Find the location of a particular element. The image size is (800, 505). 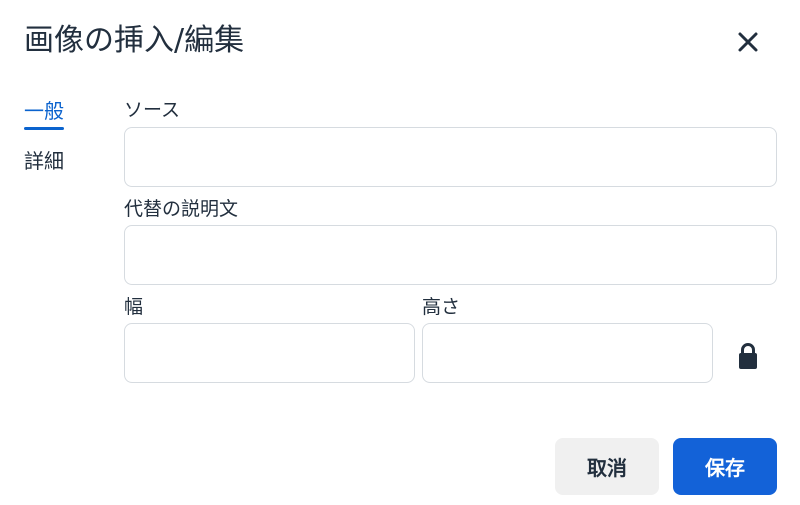

cancel-button: 取消 is located at coordinates (607, 466).